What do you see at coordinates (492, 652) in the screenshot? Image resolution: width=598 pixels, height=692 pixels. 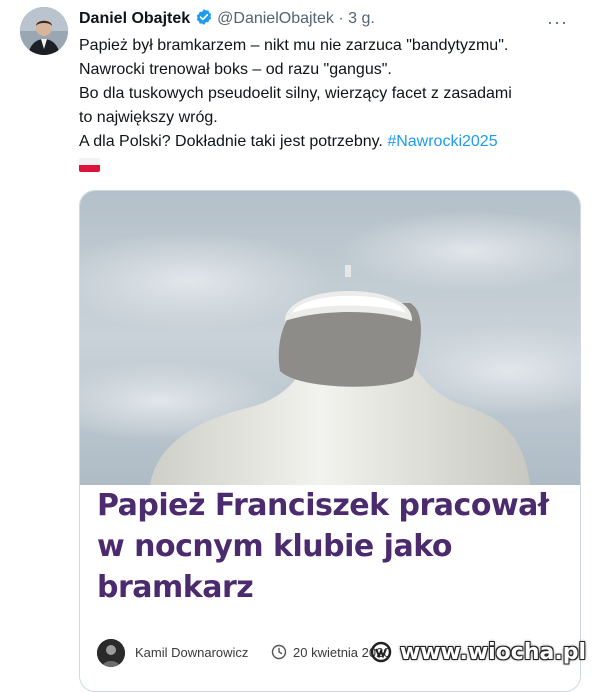 I see `watermark-text: www.wiocha.pl` at bounding box center [492, 652].